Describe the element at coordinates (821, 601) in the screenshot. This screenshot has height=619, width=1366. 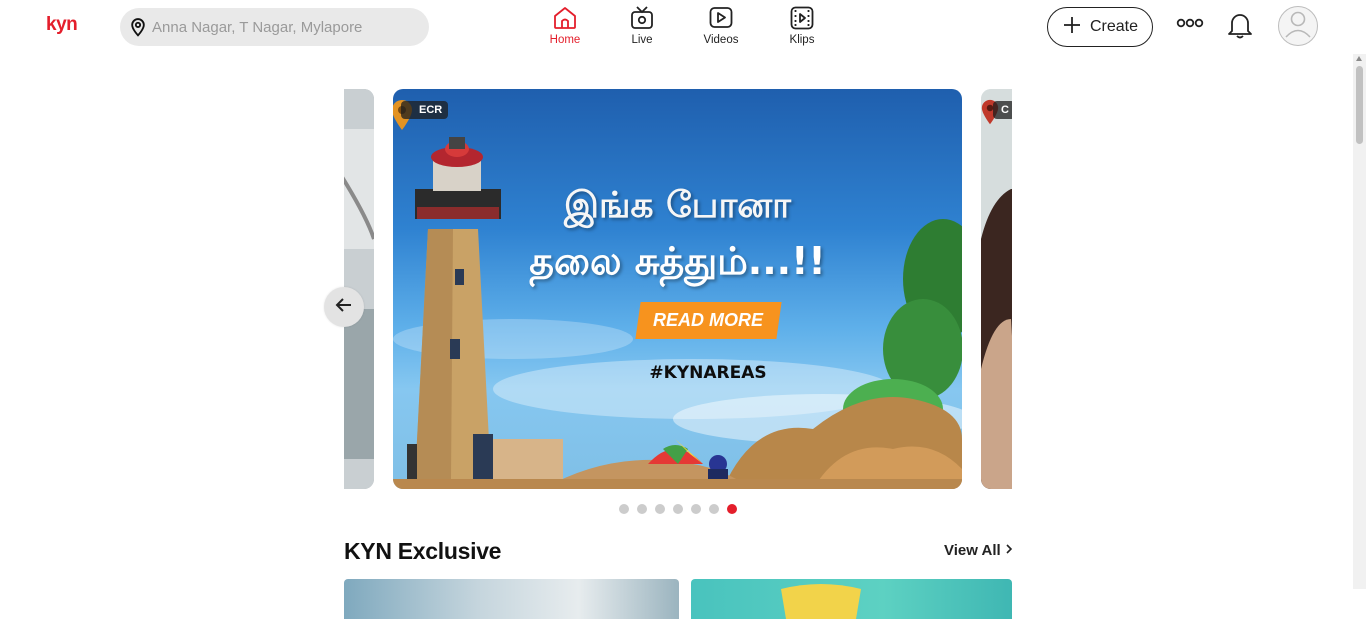
I see `card-2-image` at that location.